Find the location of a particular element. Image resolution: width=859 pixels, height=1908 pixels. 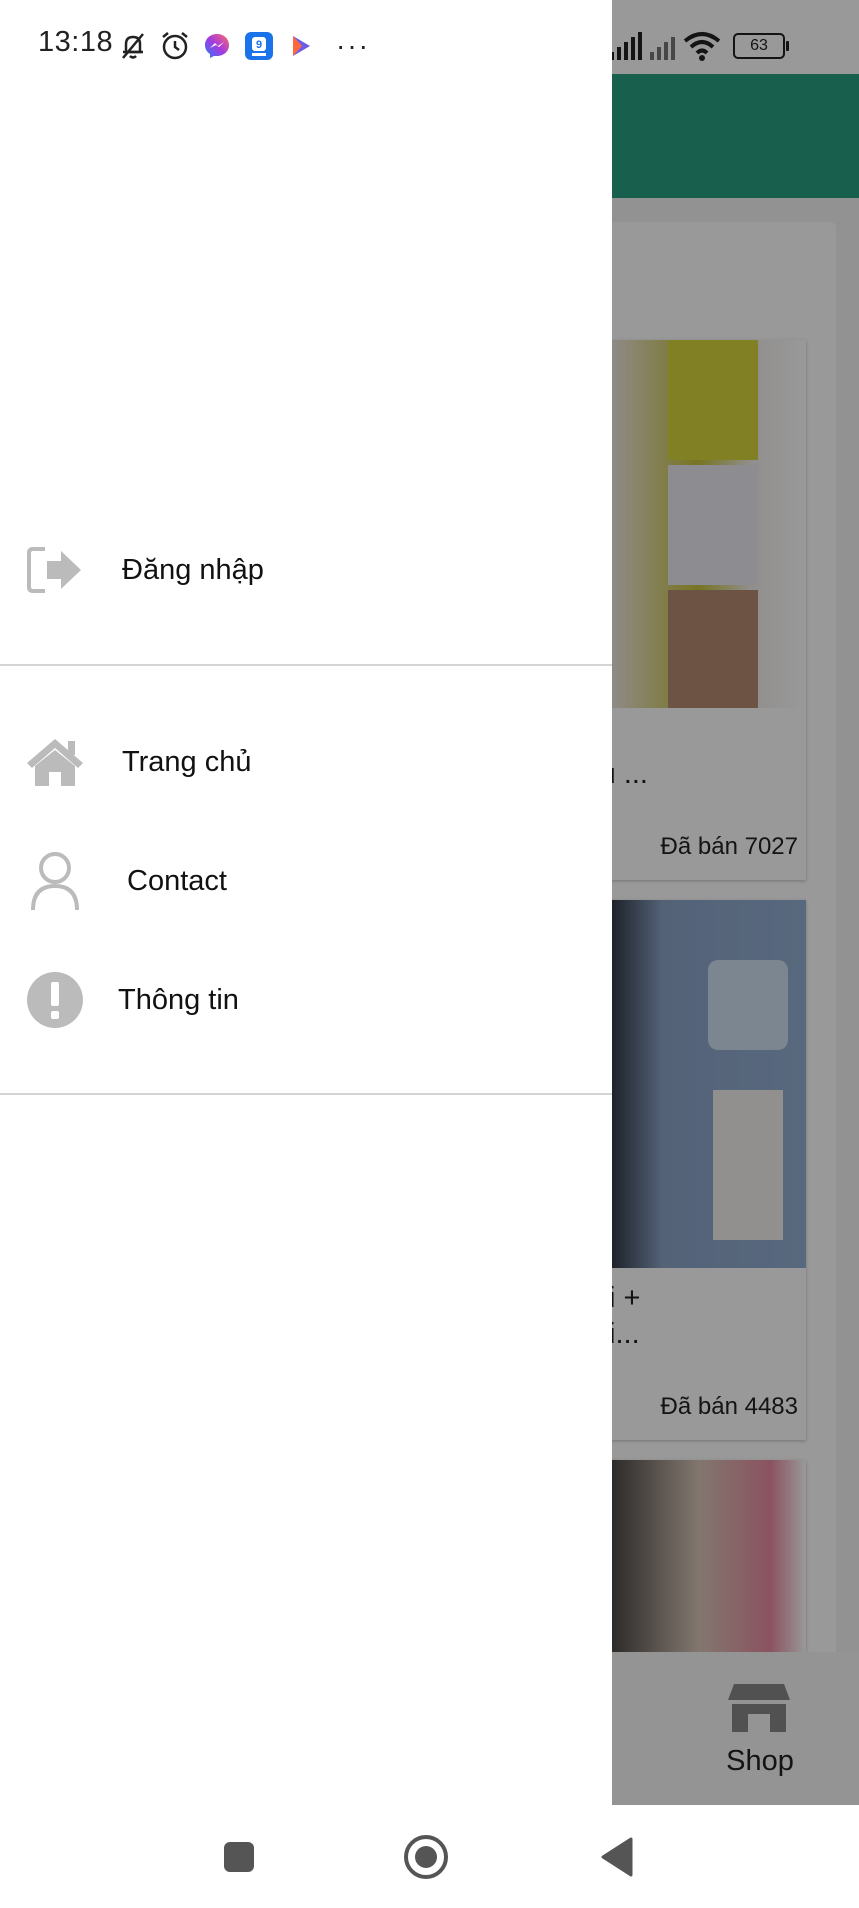

circle-icon is located at coordinates (426, 1857).